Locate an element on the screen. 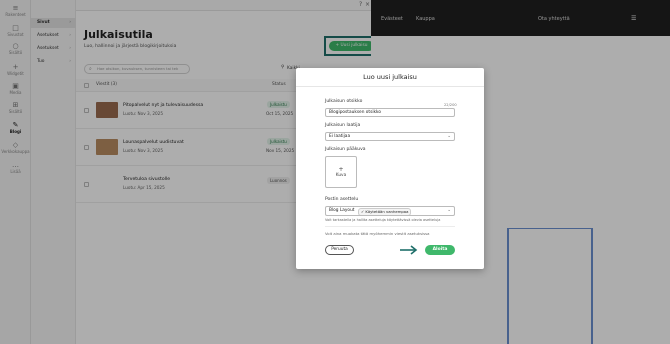 This screenshot has width=670, height=344. title-counter: 22/200 is located at coordinates (450, 105).